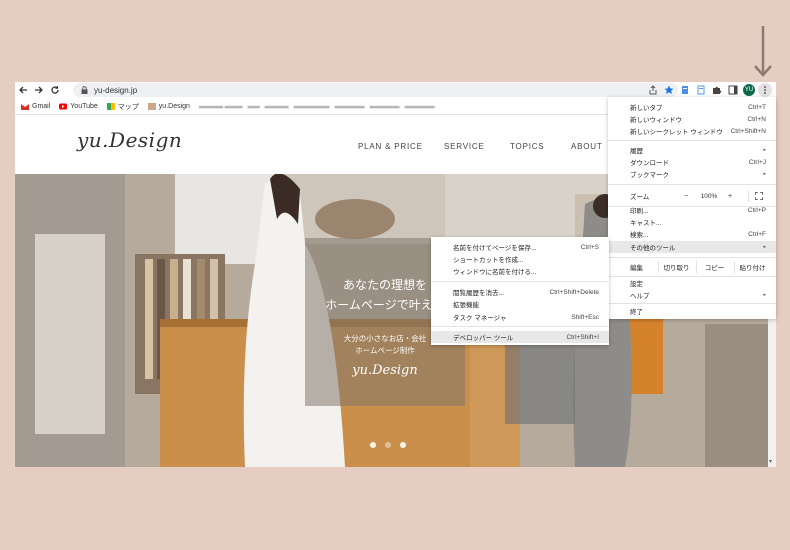 Image resolution: width=790 pixels, height=550 pixels. What do you see at coordinates (692, 162) in the screenshot?
I see `menu-downloads: ダウンロード Ctrl+J` at bounding box center [692, 162].